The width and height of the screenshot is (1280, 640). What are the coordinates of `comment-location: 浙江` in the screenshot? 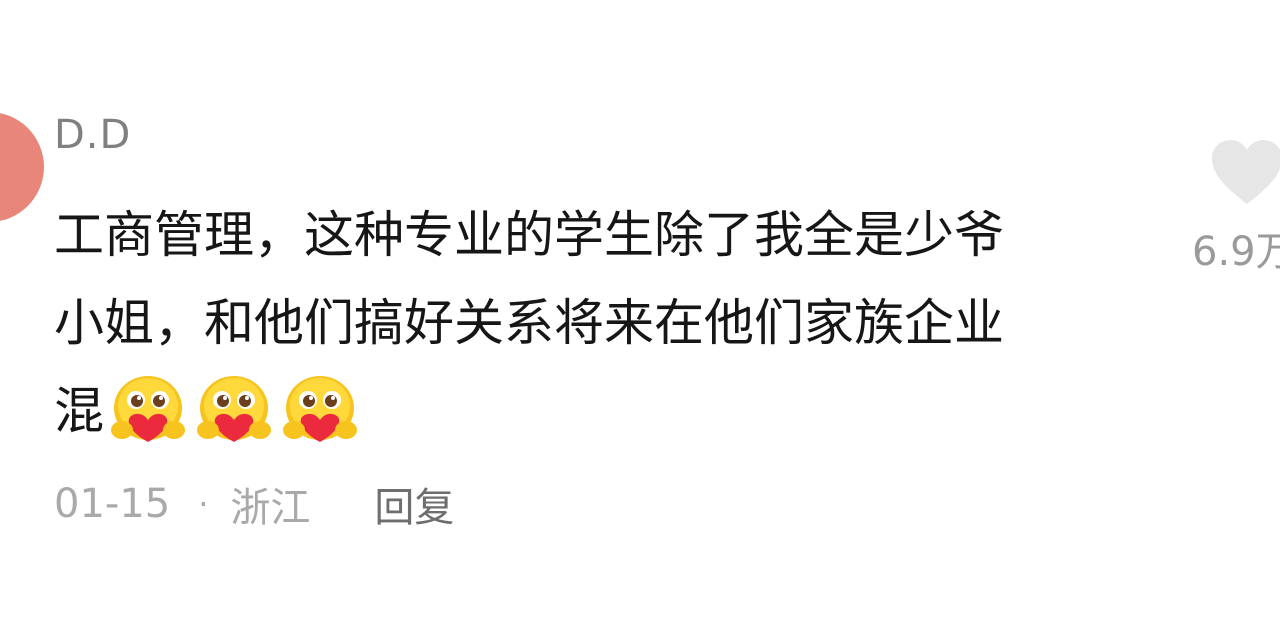 It's located at (270, 508).